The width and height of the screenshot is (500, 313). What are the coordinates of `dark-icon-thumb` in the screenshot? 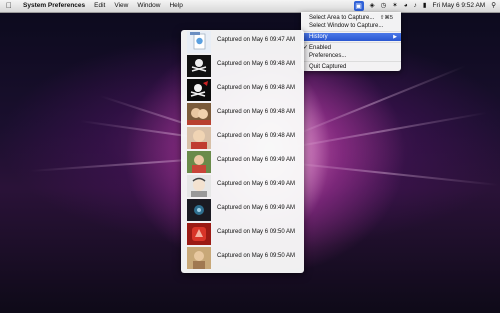 It's located at (199, 210).